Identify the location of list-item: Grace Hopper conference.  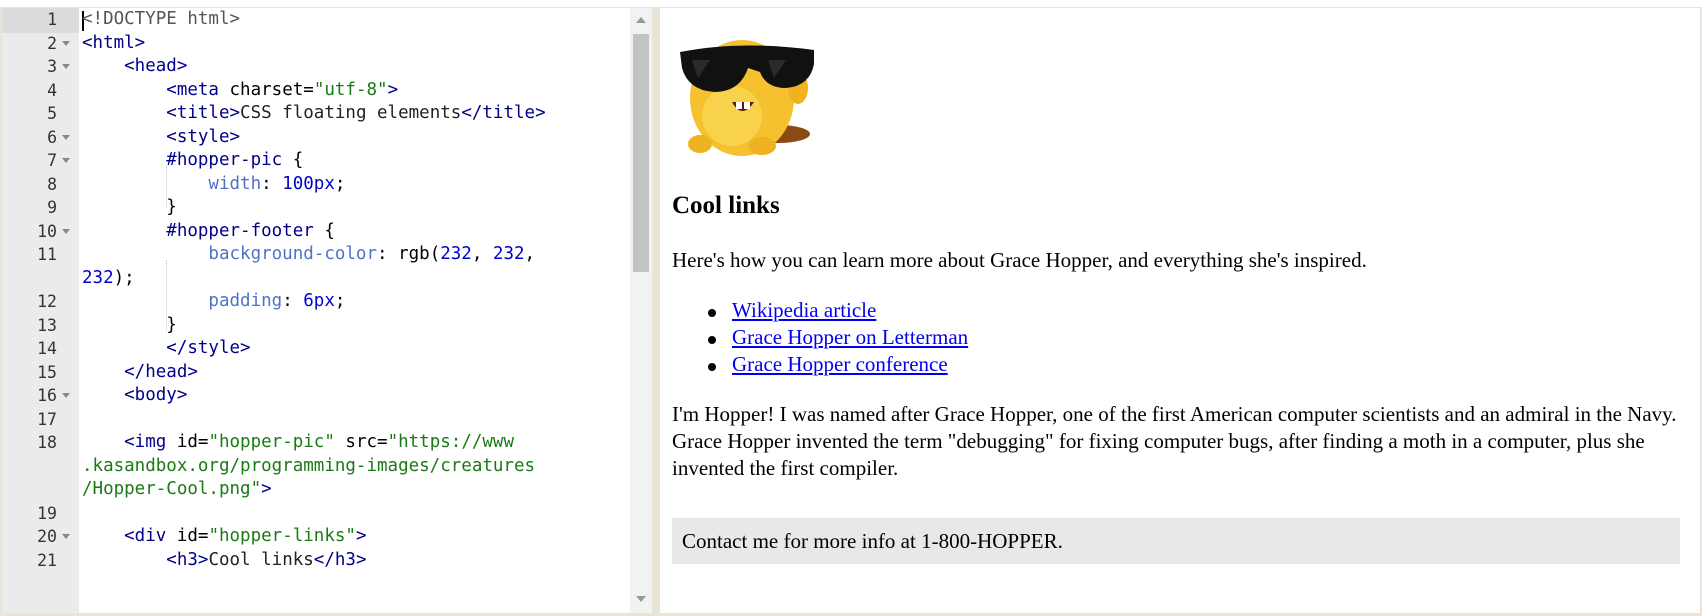
(820, 365).